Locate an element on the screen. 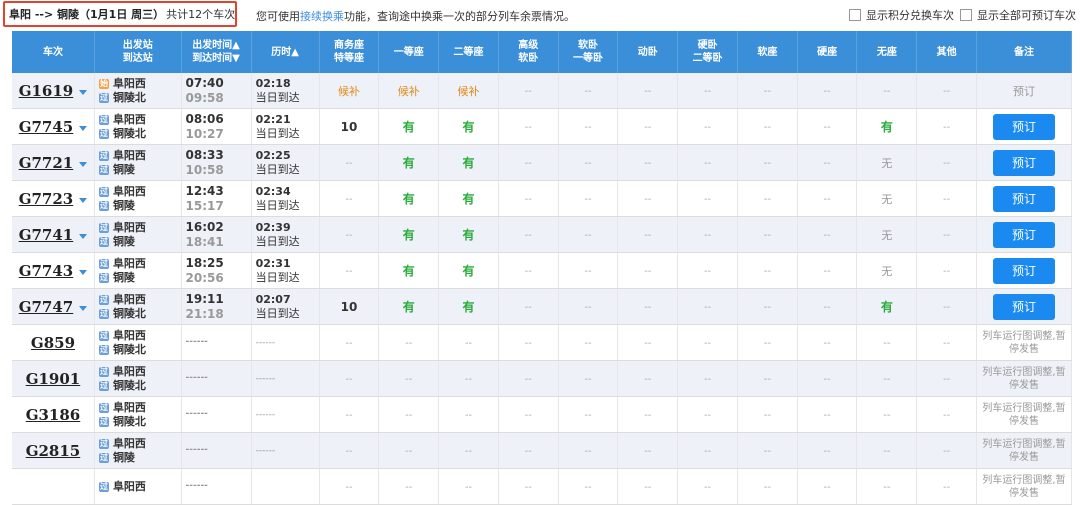  train-number-link: G1619 is located at coordinates (46, 91).